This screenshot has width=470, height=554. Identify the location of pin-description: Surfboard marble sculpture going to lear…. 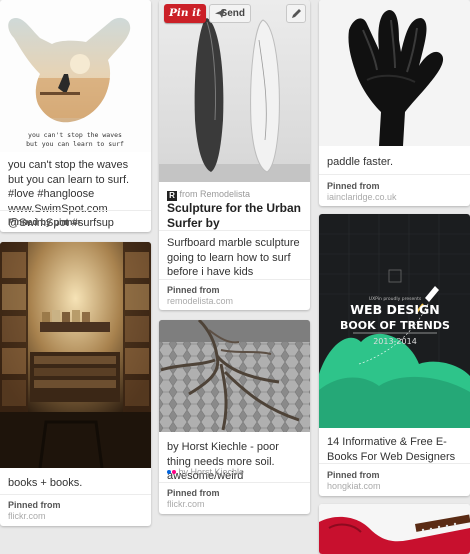
(233, 257).